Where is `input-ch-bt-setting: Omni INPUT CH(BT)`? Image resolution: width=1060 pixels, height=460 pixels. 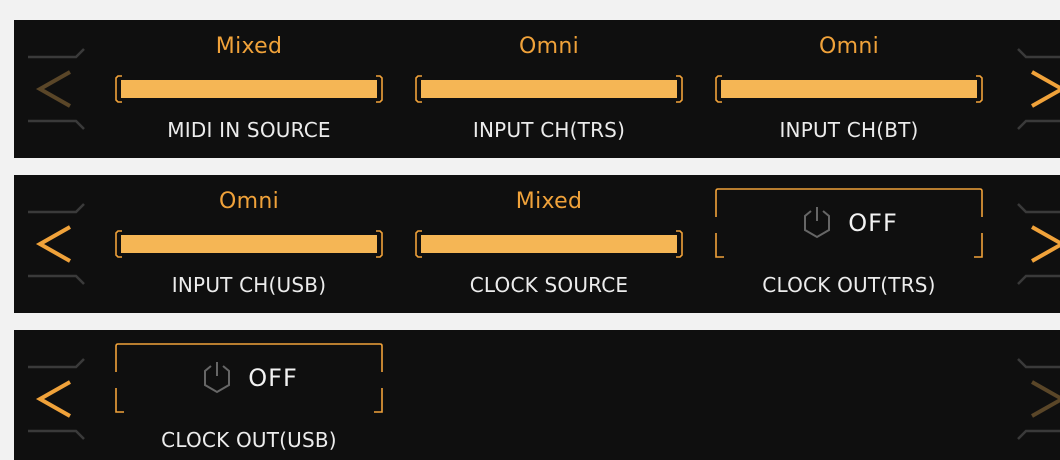
input-ch-bt-setting: Omni INPUT CH(BT) is located at coordinates (849, 89).